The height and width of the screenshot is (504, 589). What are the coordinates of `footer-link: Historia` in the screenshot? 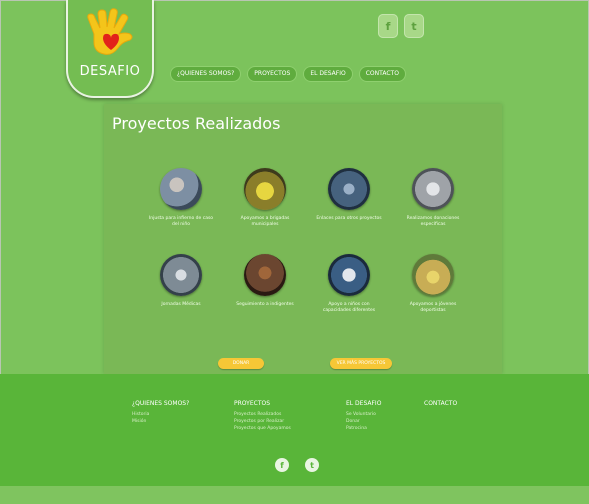 It's located at (160, 414).